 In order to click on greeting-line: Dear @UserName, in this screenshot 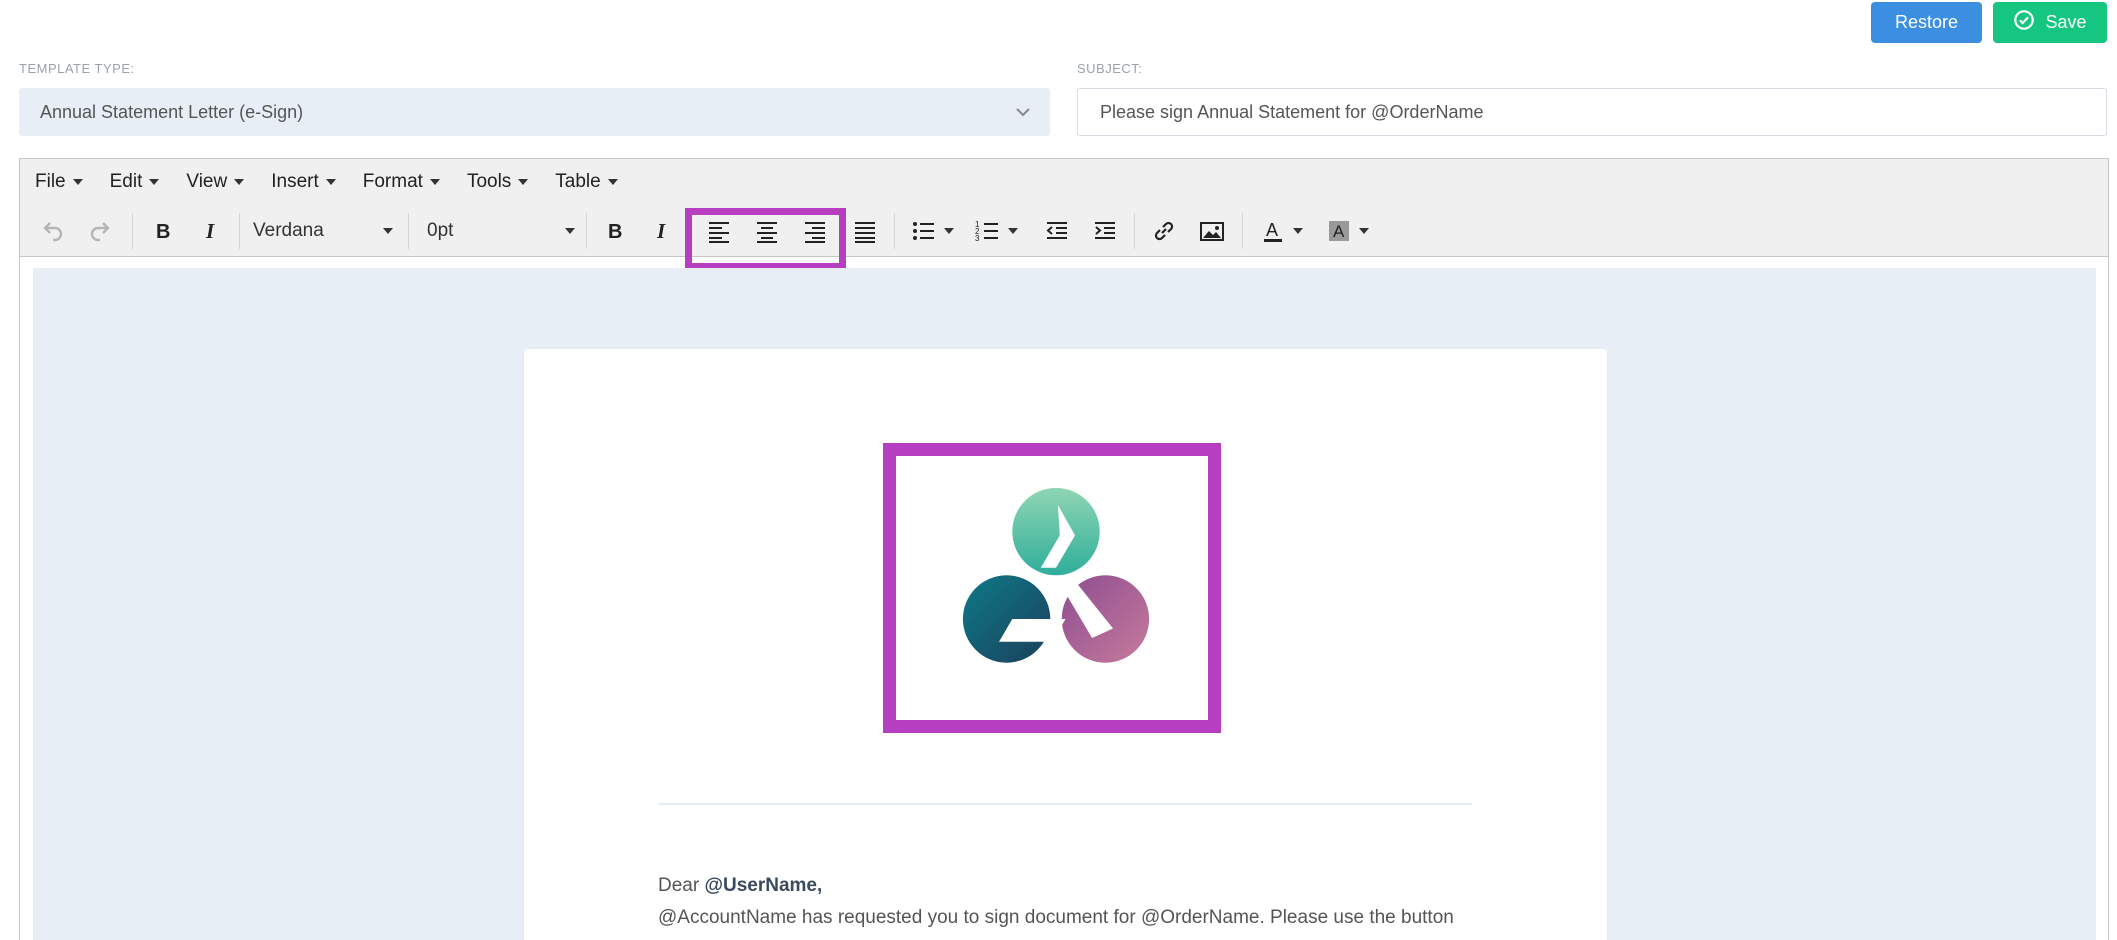, I will do `click(740, 886)`.